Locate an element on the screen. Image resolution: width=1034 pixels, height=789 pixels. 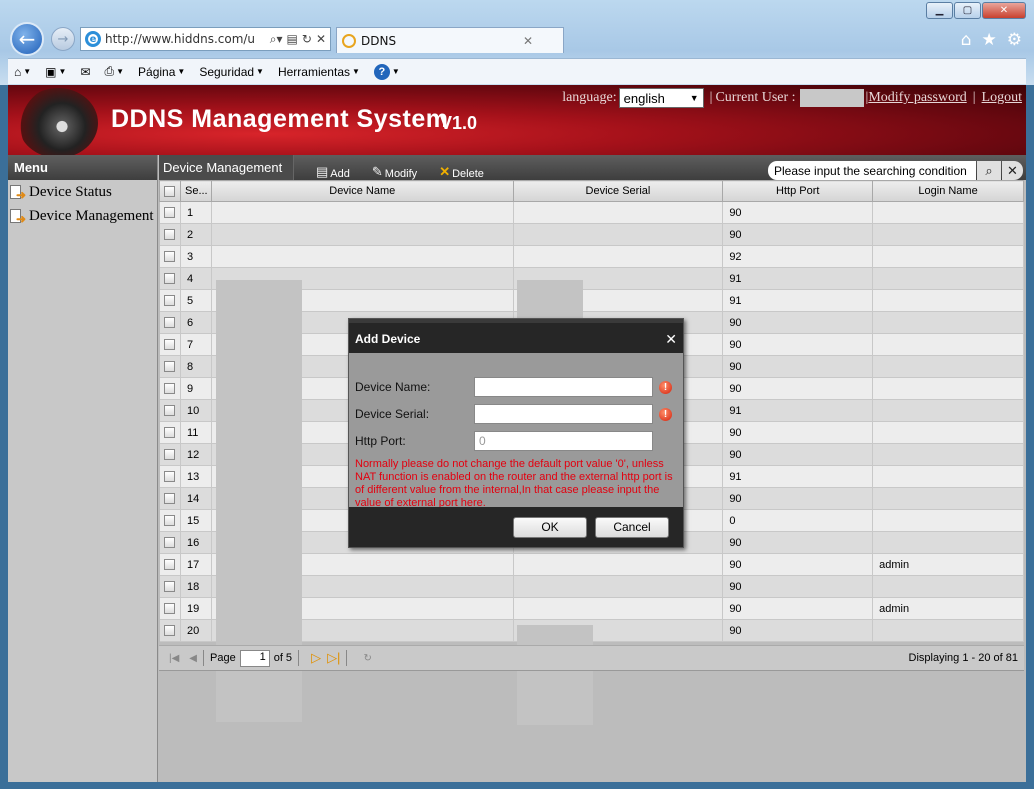
cell-seq: 2 is located at coordinates (196, 234).